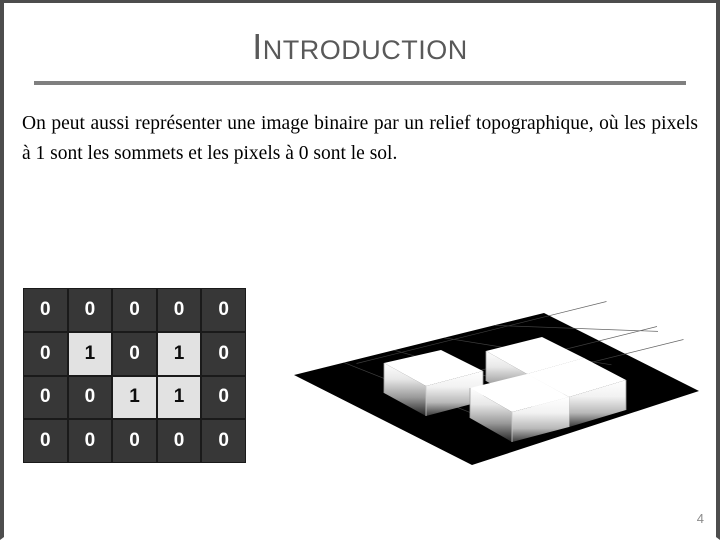 Image resolution: width=720 pixels, height=540 pixels. Describe the element at coordinates (45, 397) in the screenshot. I see `matrix-cell-r2c0: 0` at that location.